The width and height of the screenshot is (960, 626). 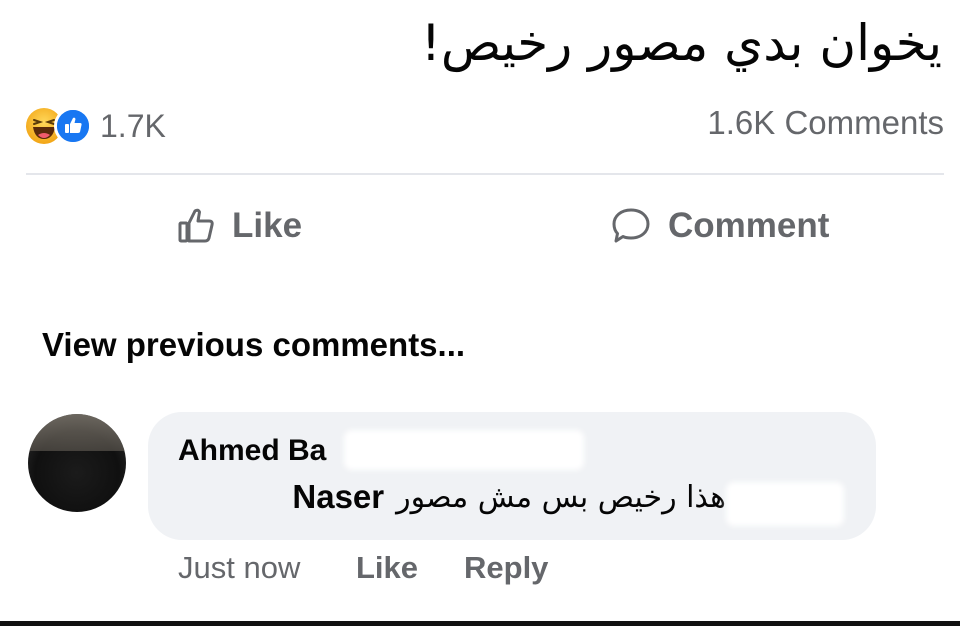 What do you see at coordinates (239, 567) in the screenshot?
I see `comment-timestamp: Just now` at bounding box center [239, 567].